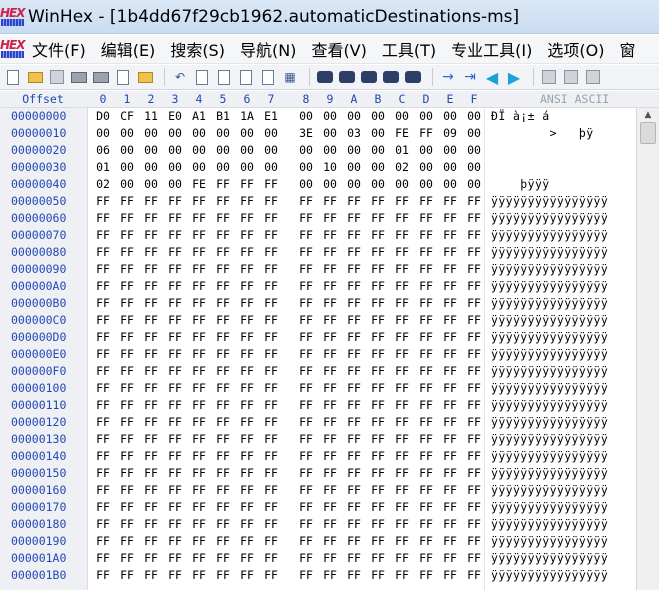  What do you see at coordinates (514, 77) in the screenshot?
I see `forward-icon: ▶` at bounding box center [514, 77].